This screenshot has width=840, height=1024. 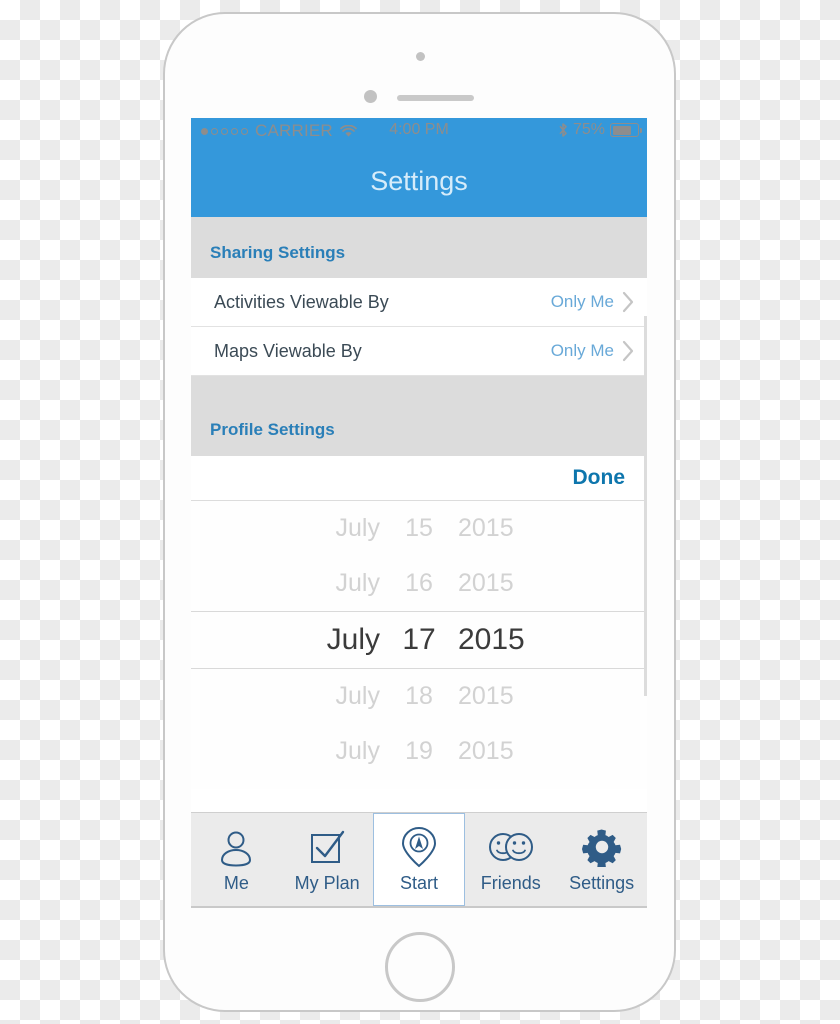 I want to click on picker-day: 16, so click(x=419, y=583).